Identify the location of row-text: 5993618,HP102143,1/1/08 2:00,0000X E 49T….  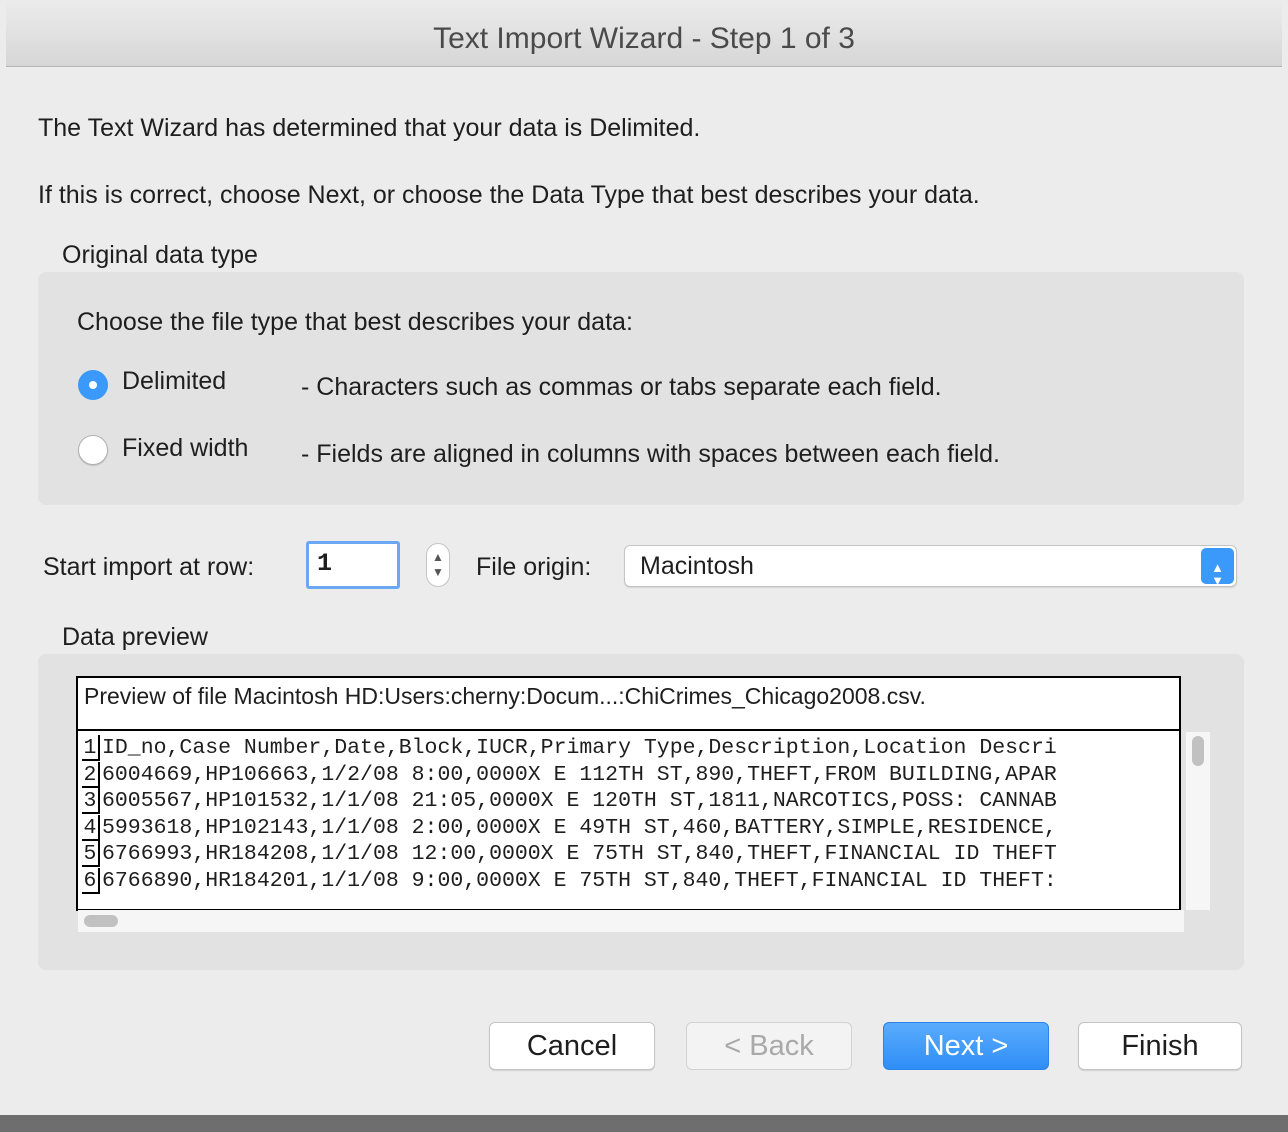
(579, 827).